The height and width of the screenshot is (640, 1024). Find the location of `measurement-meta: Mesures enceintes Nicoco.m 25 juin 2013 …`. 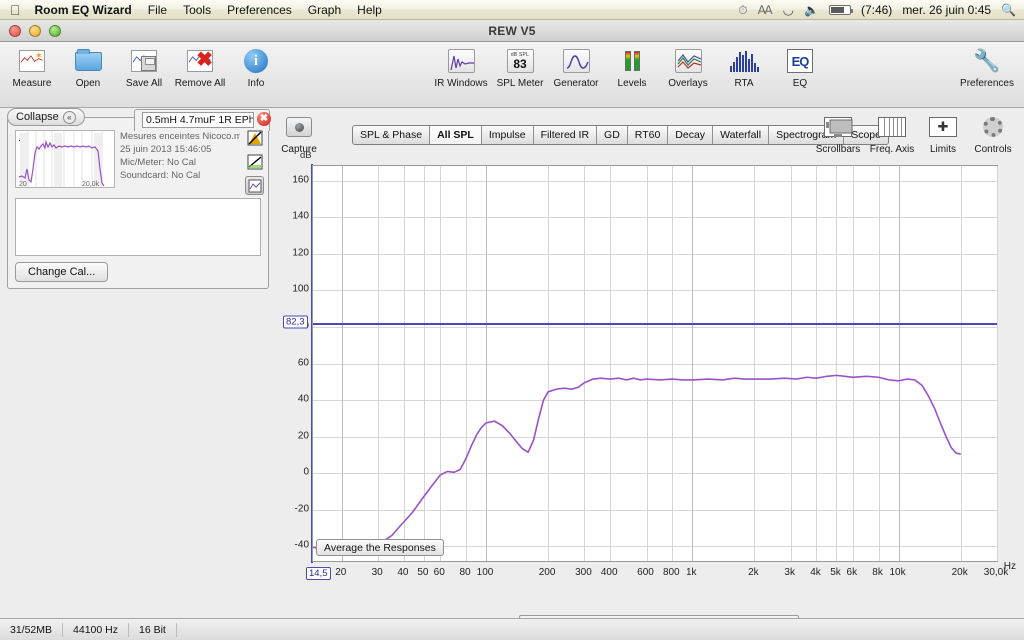

measurement-meta: Mesures enceintes Nicoco.m 25 juin 2013 … is located at coordinates (180, 156).